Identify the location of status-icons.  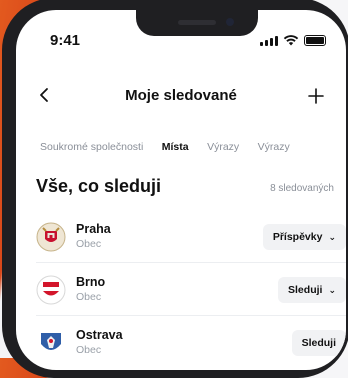
(293, 40).